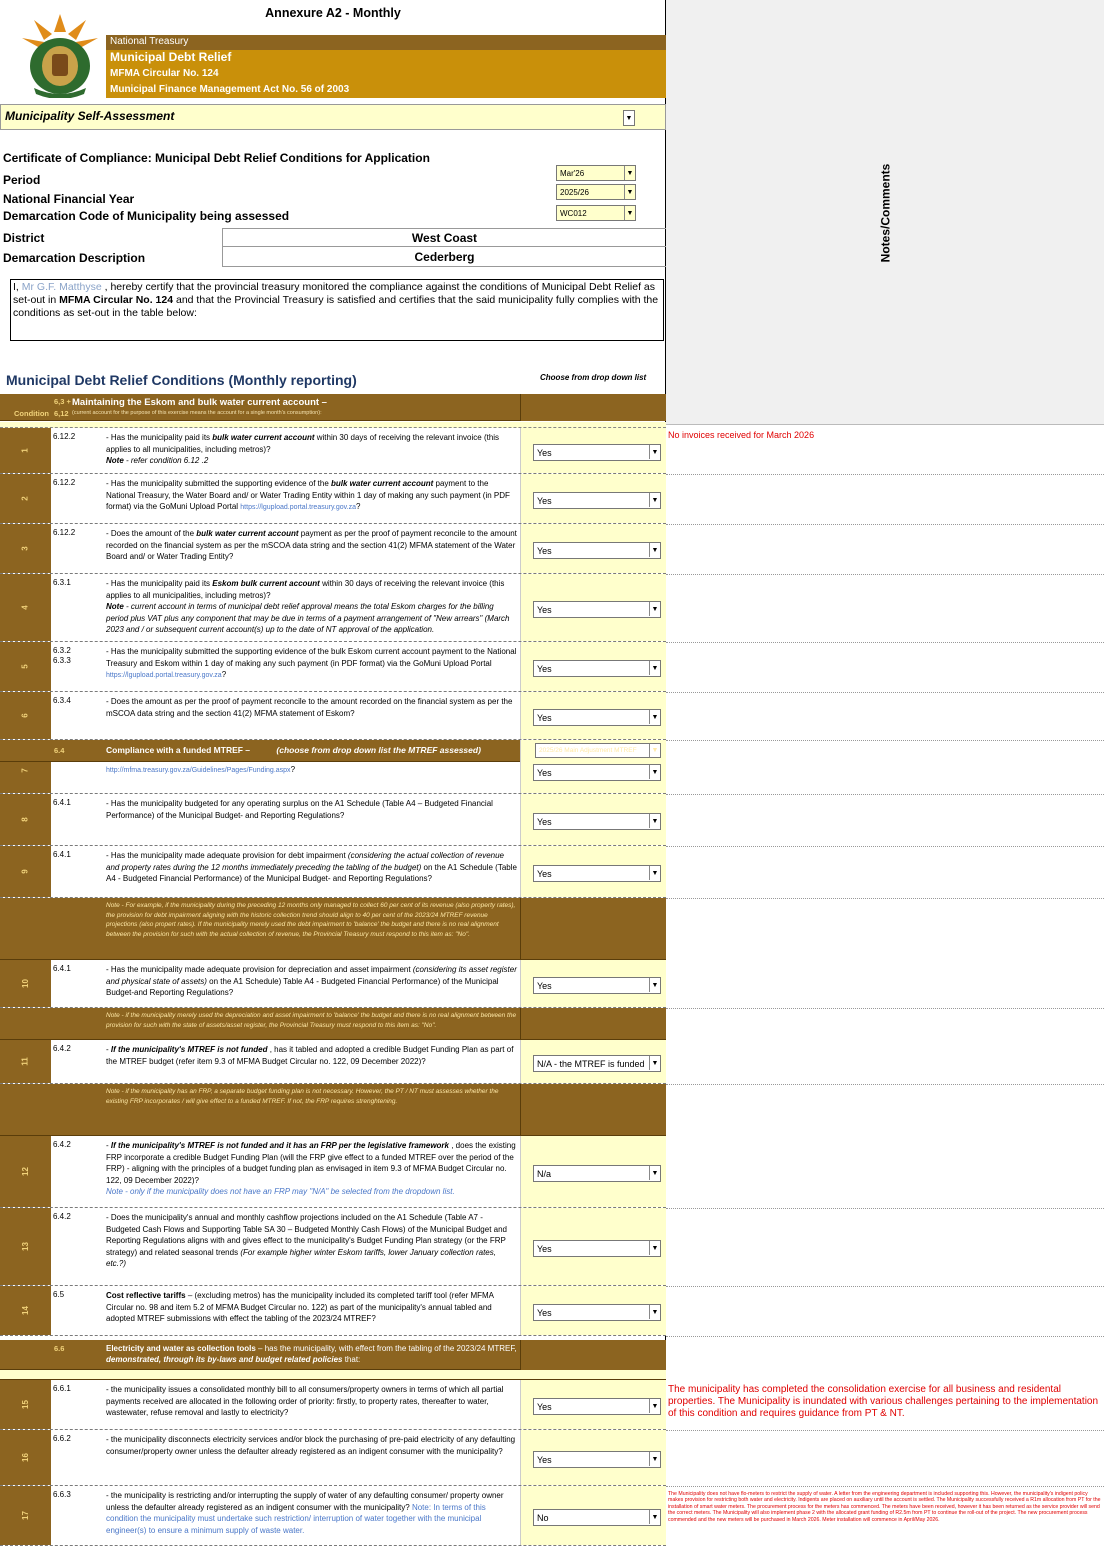  I want to click on band-ref: 6,3 +, so click(62, 401).